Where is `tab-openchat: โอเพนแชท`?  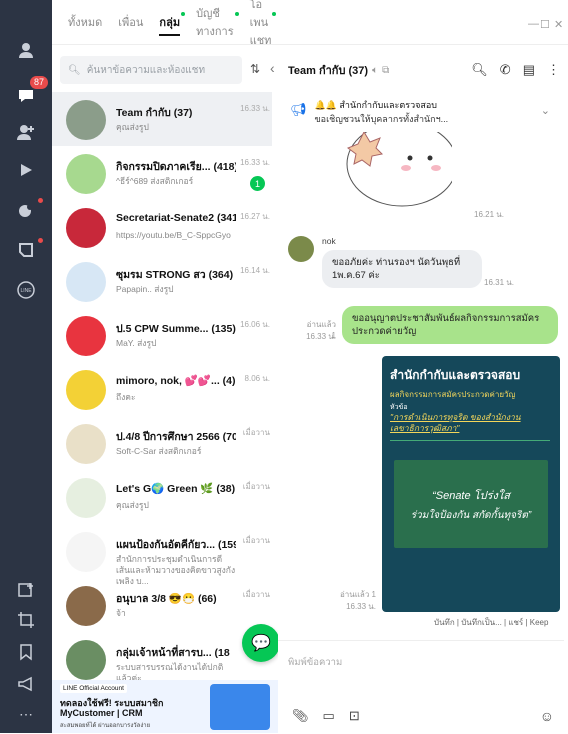 tab-openchat: โอเพนแชท is located at coordinates (261, 23).